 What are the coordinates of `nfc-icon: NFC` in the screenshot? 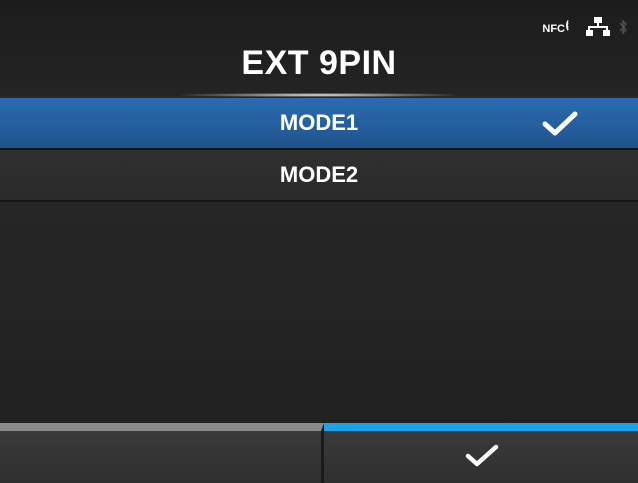 It's located at (560, 27).